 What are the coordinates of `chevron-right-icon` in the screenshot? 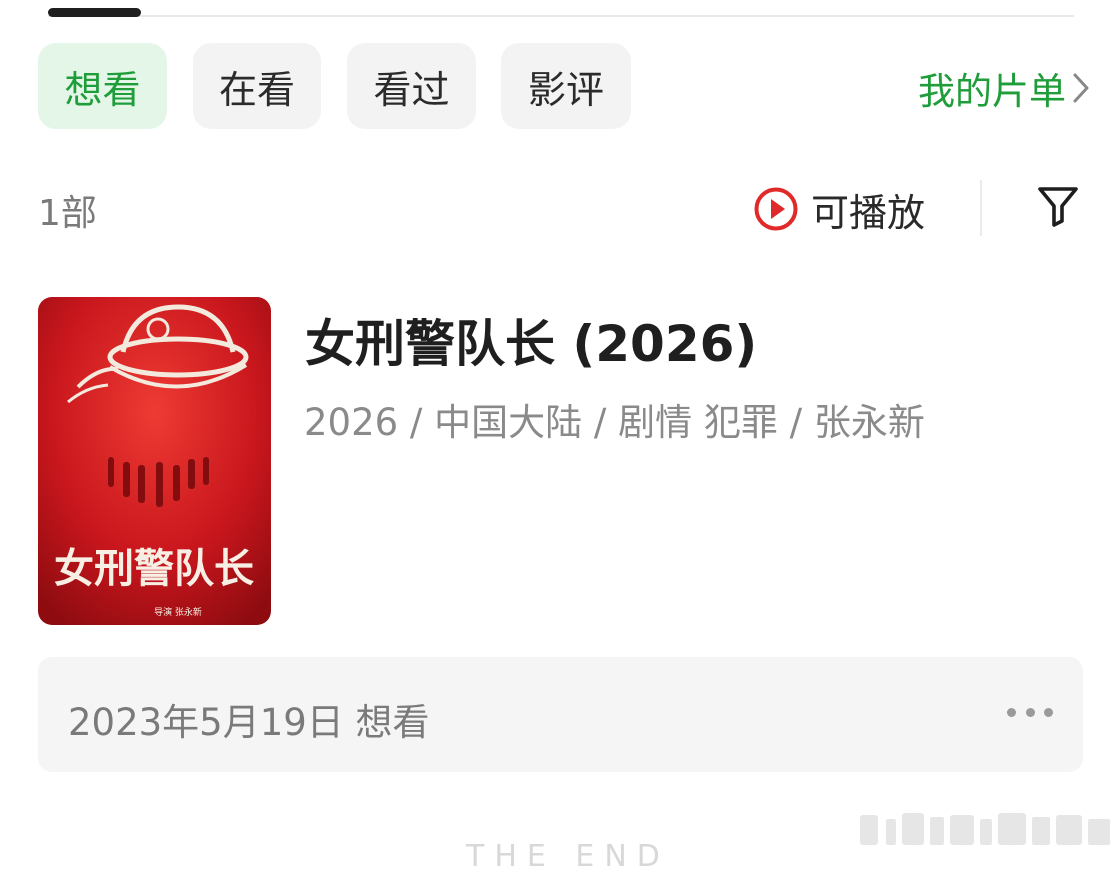 It's located at (1081, 88).